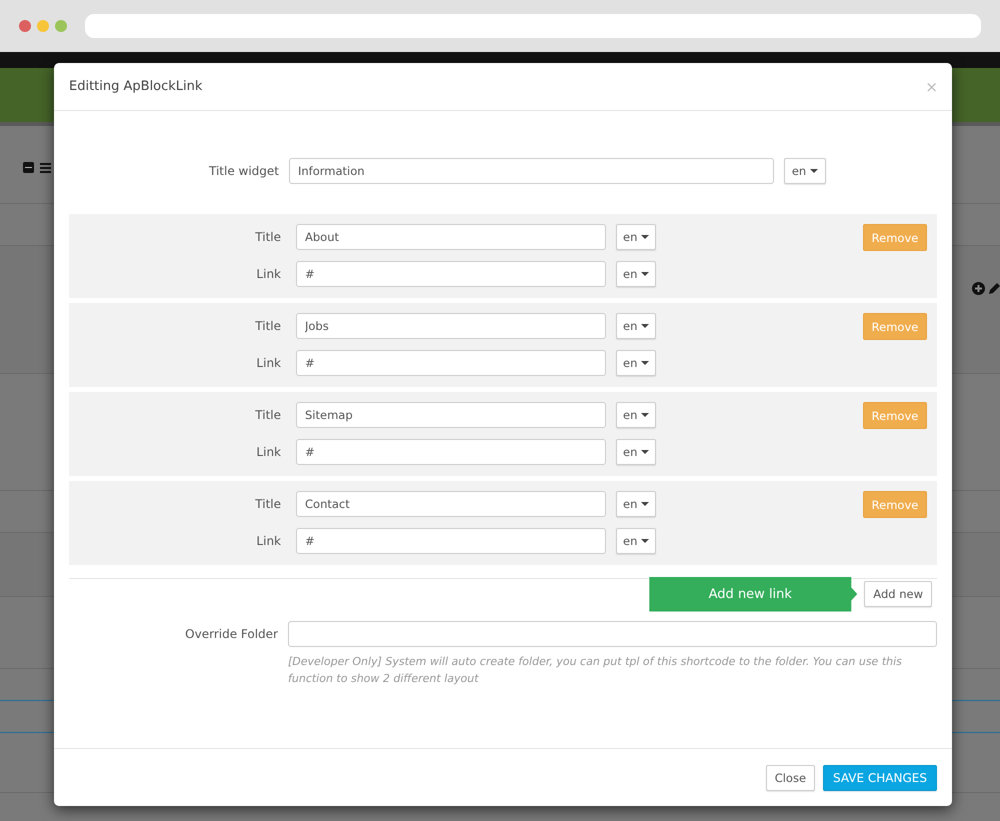  What do you see at coordinates (791, 777) in the screenshot?
I see `close-button: Close` at bounding box center [791, 777].